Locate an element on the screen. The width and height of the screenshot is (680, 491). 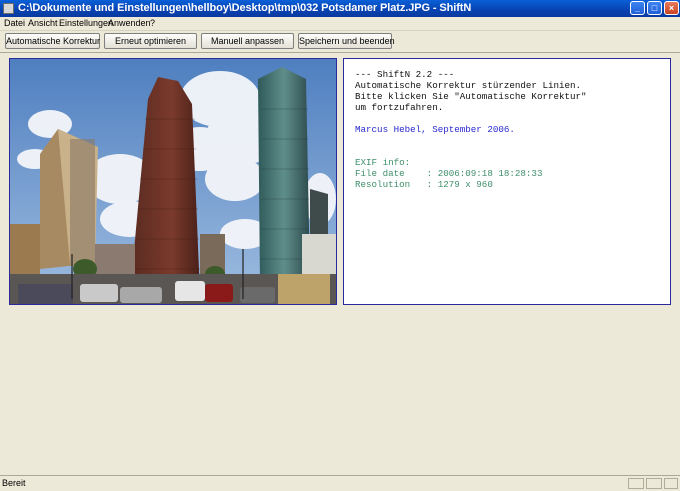
status-bar: Bereit is located at coordinates (340, 483).